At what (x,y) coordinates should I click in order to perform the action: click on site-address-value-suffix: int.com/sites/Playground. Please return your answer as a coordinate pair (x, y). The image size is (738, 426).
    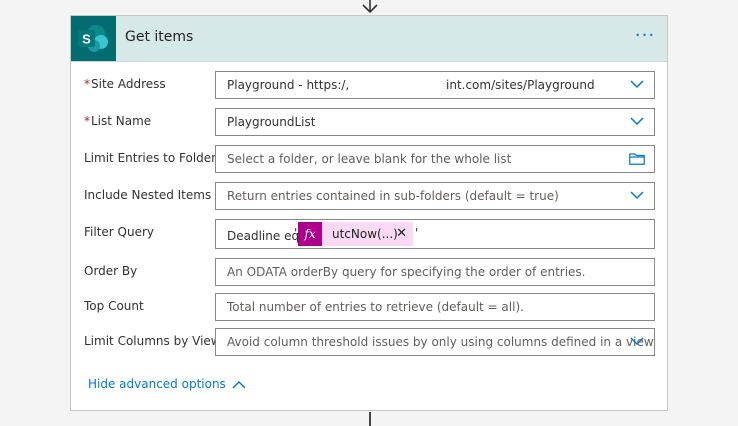
    Looking at the image, I should click on (520, 85).